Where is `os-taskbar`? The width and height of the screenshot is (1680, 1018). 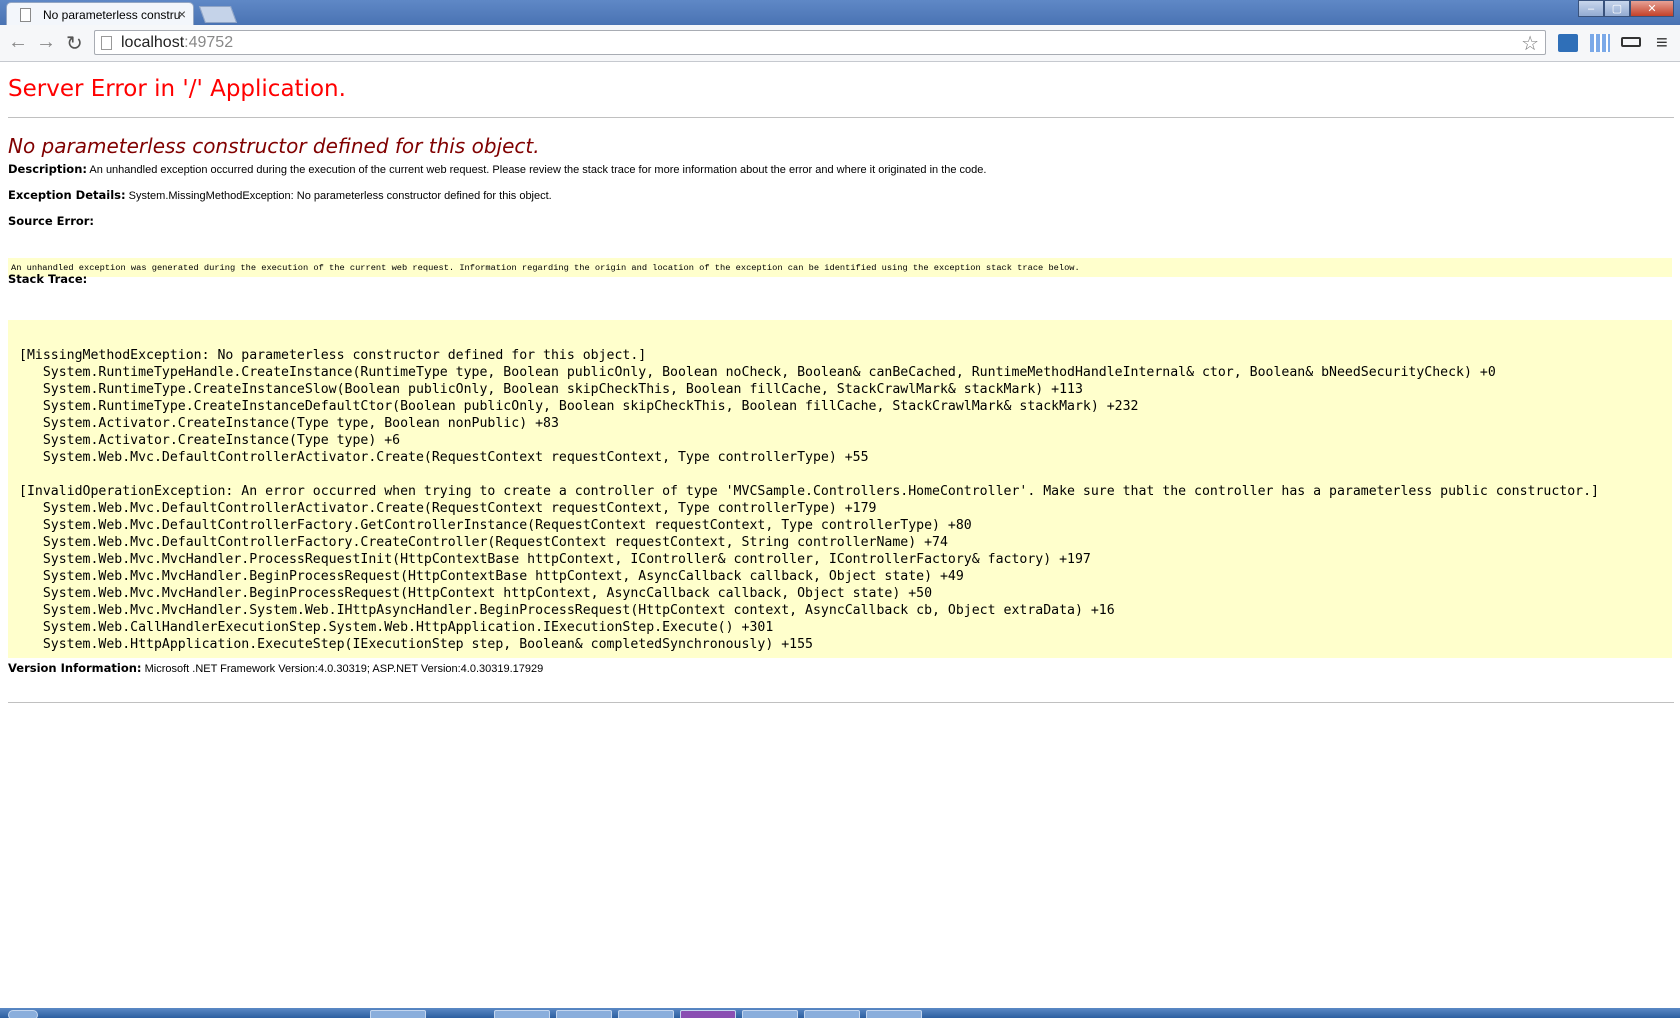
os-taskbar is located at coordinates (840, 1013).